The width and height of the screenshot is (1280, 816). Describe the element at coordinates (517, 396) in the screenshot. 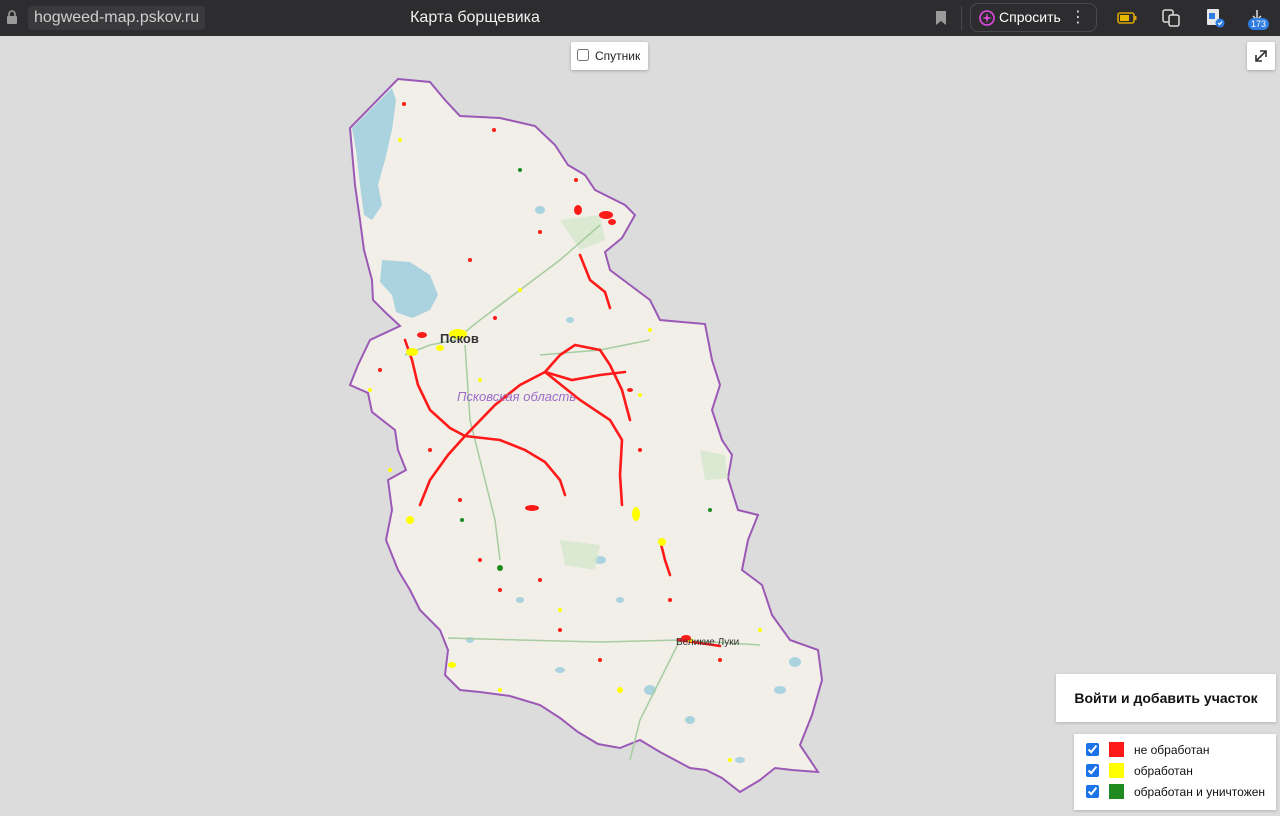

I see `region-label: Псковская область` at that location.